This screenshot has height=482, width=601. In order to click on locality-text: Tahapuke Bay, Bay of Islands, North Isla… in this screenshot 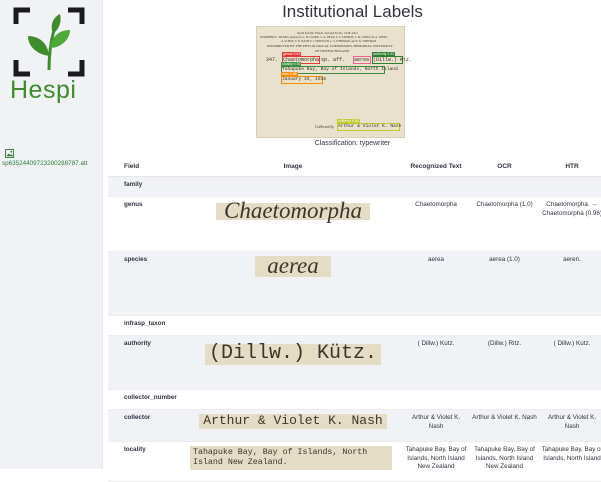, I will do `click(340, 69)`.